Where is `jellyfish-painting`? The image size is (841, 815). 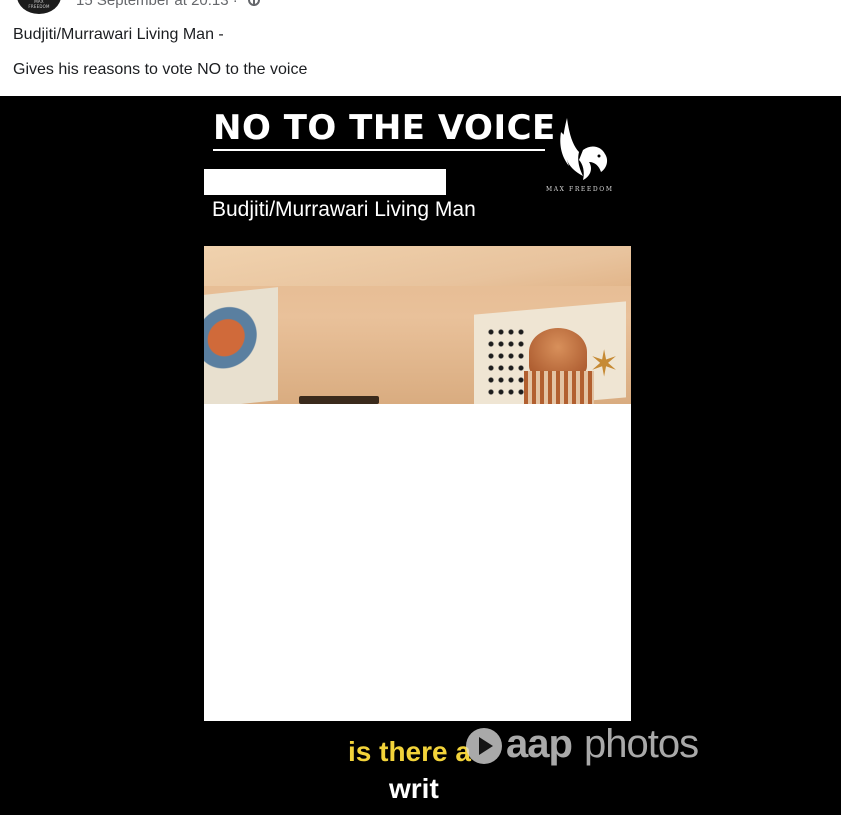 jellyfish-painting is located at coordinates (558, 352).